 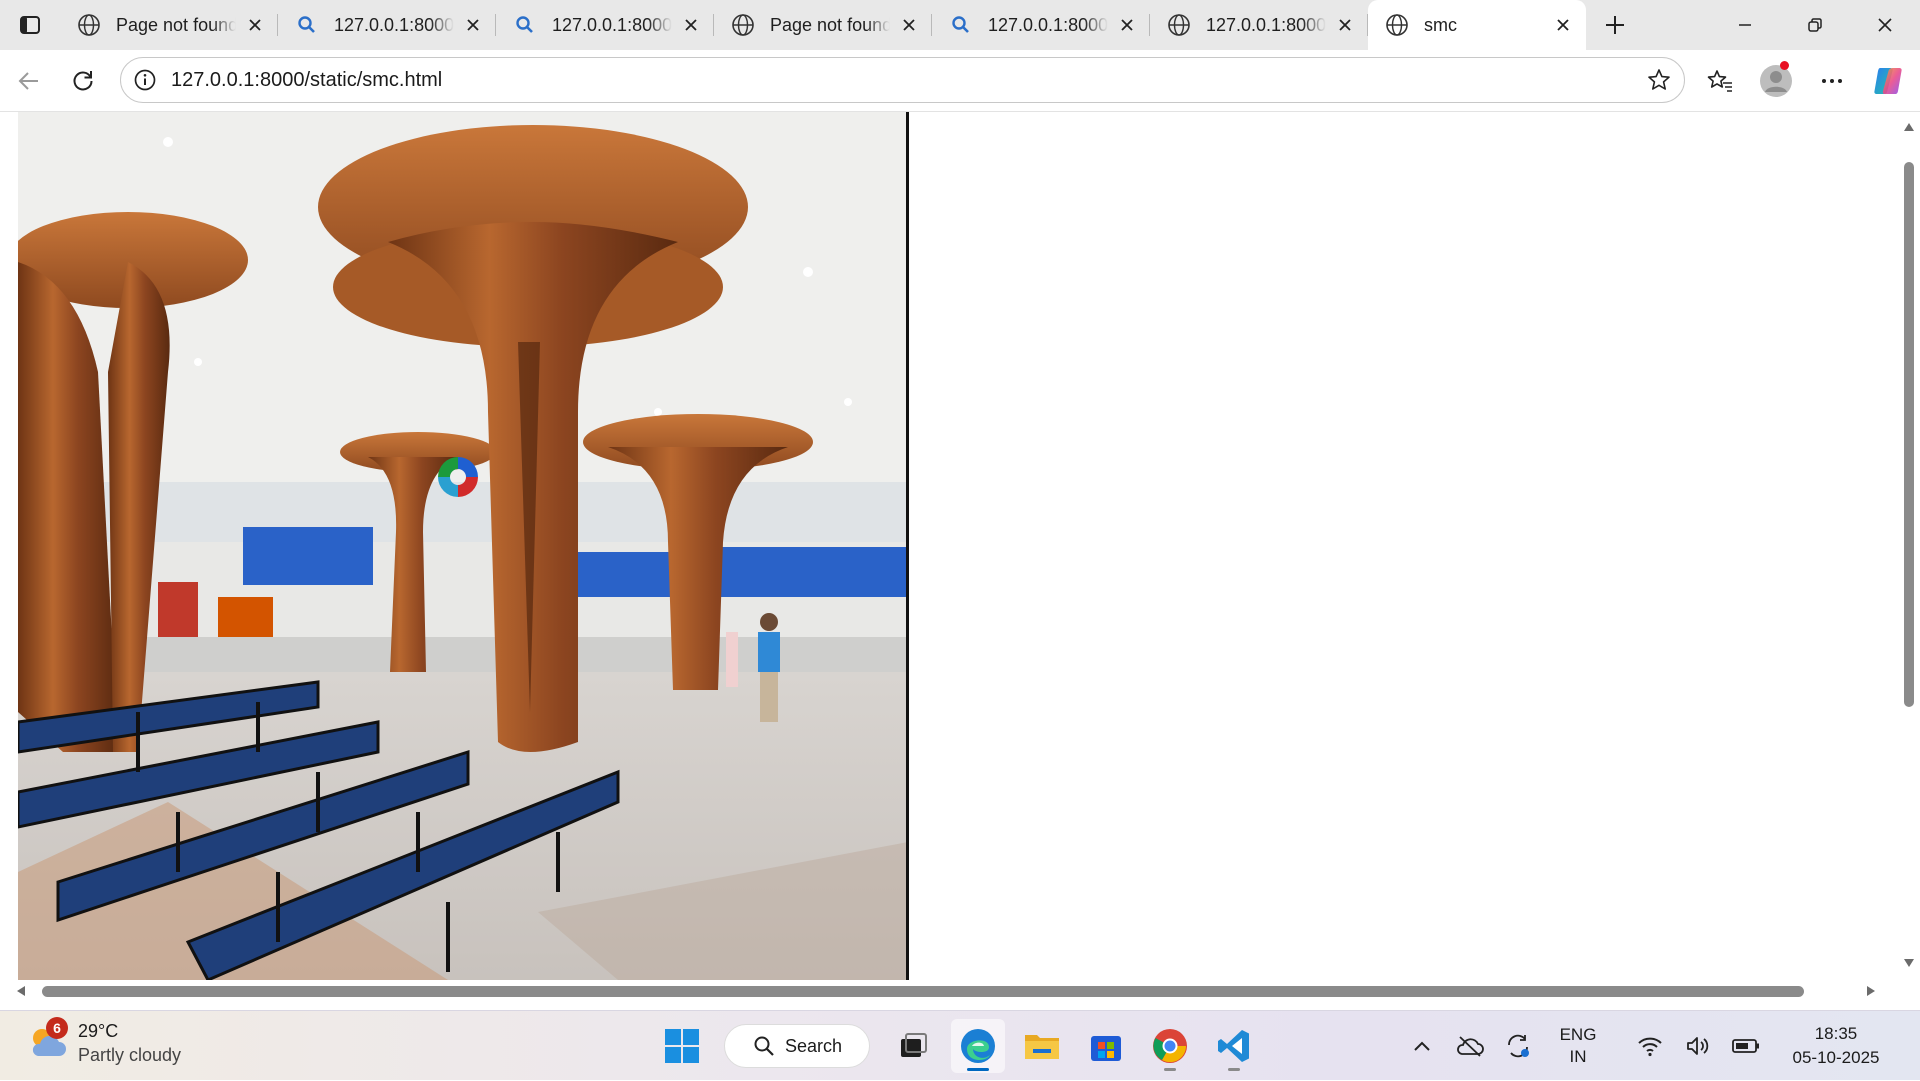 What do you see at coordinates (978, 1046) in the screenshot?
I see `edge-taskbar-button` at bounding box center [978, 1046].